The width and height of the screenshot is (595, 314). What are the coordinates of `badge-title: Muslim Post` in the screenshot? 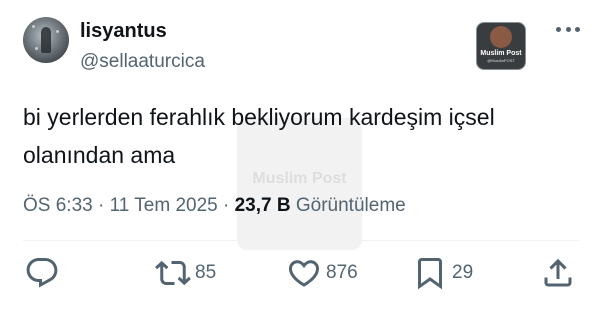 It's located at (501, 53).